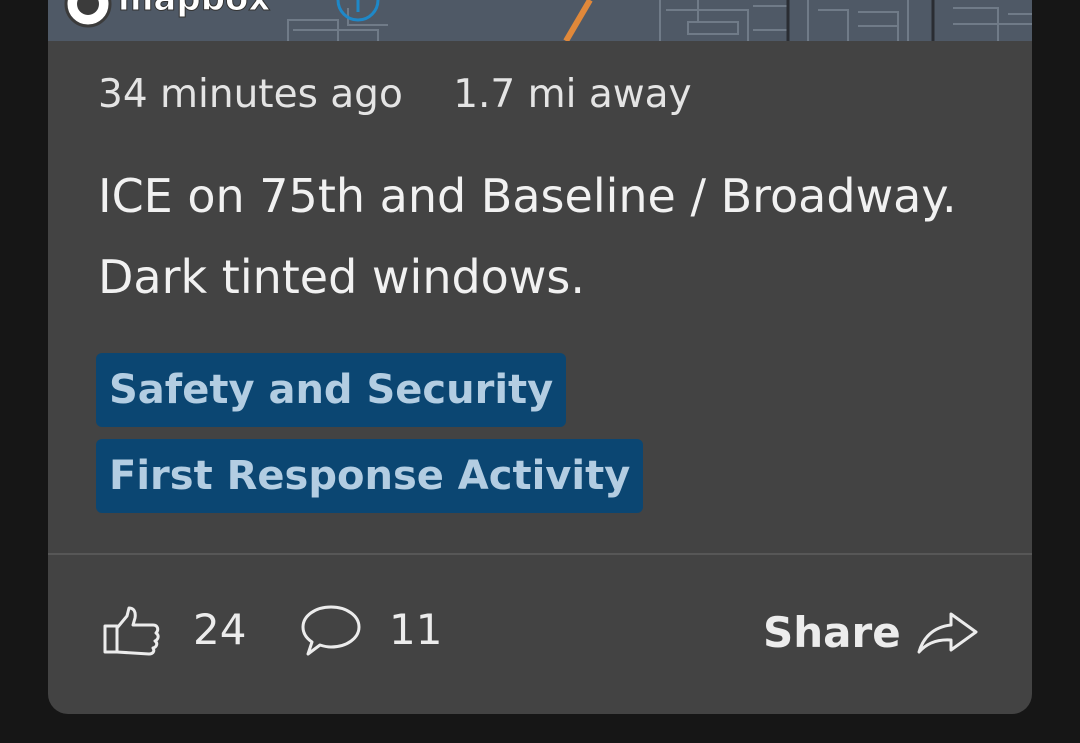  Describe the element at coordinates (131, 631) in the screenshot. I see `thumbs-up-icon` at that location.